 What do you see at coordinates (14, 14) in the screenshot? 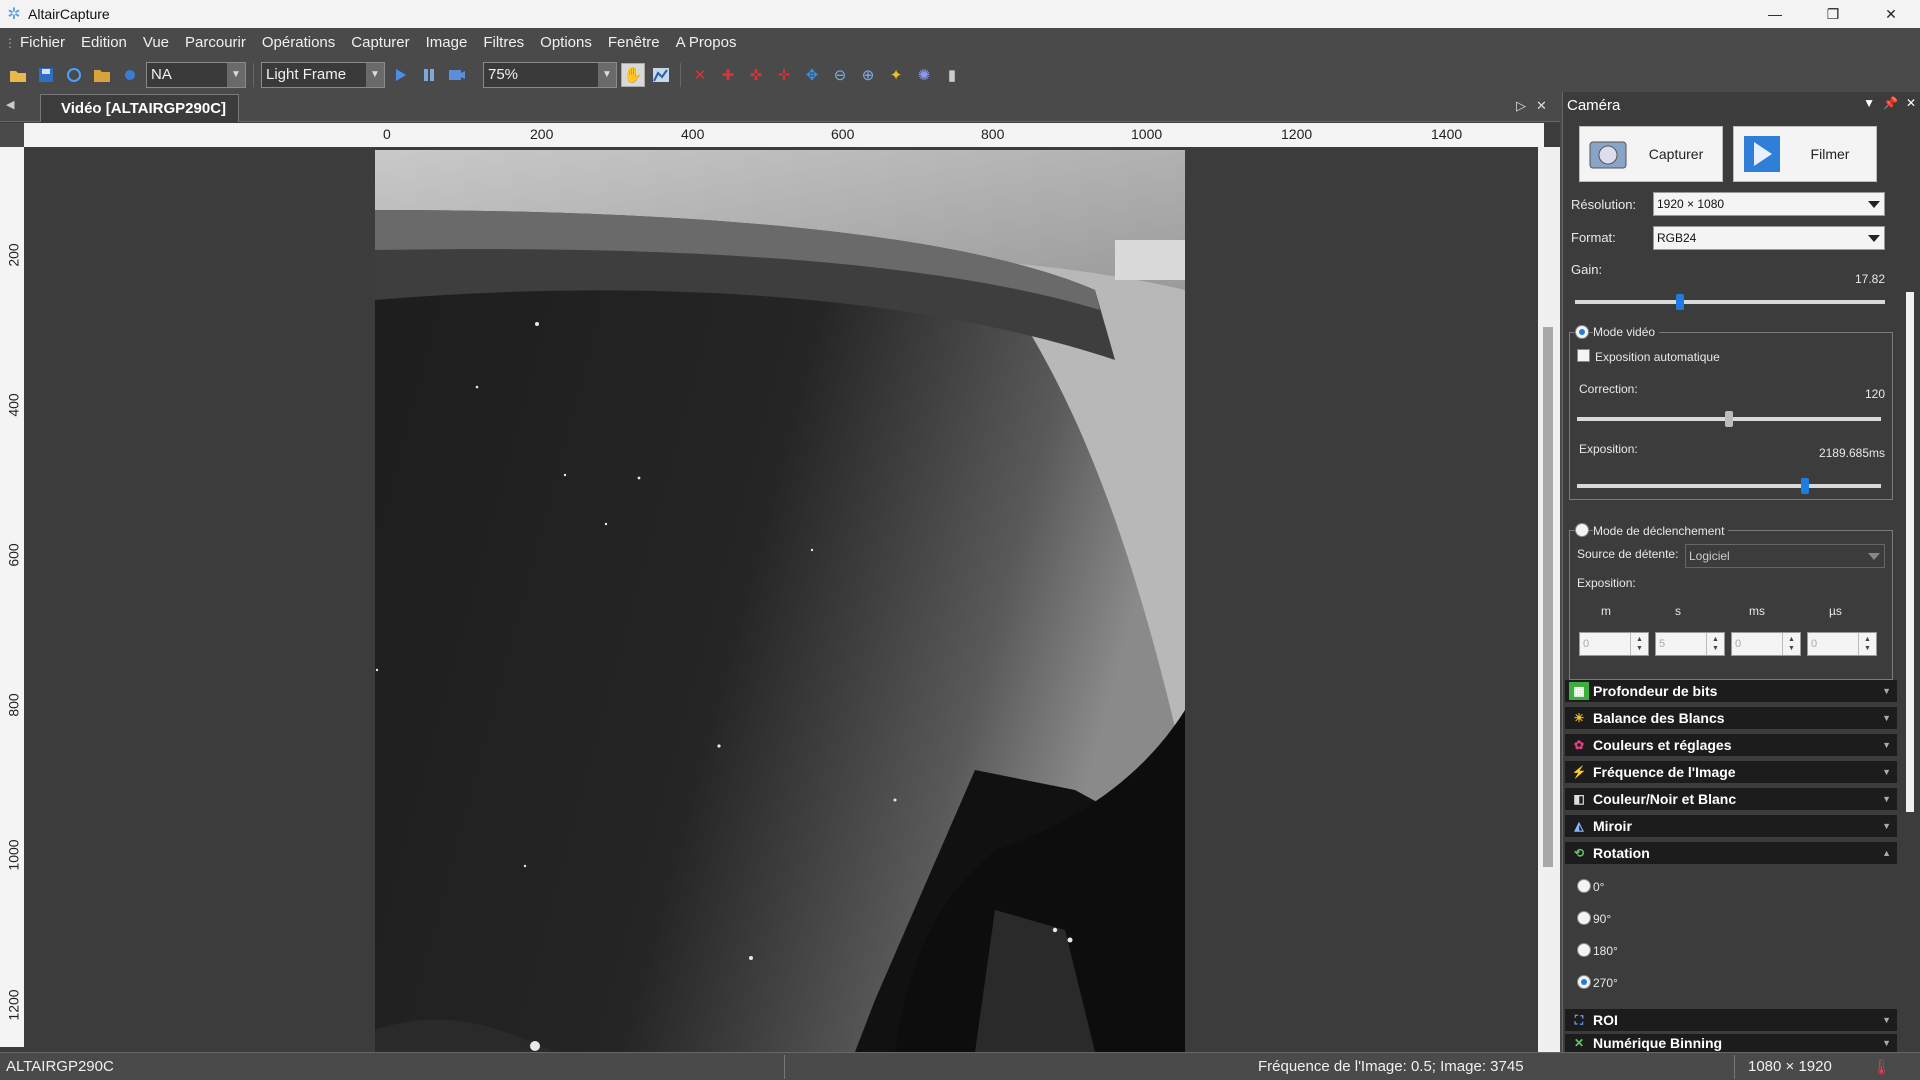
I see `app-logo-icon: ✲` at bounding box center [14, 14].